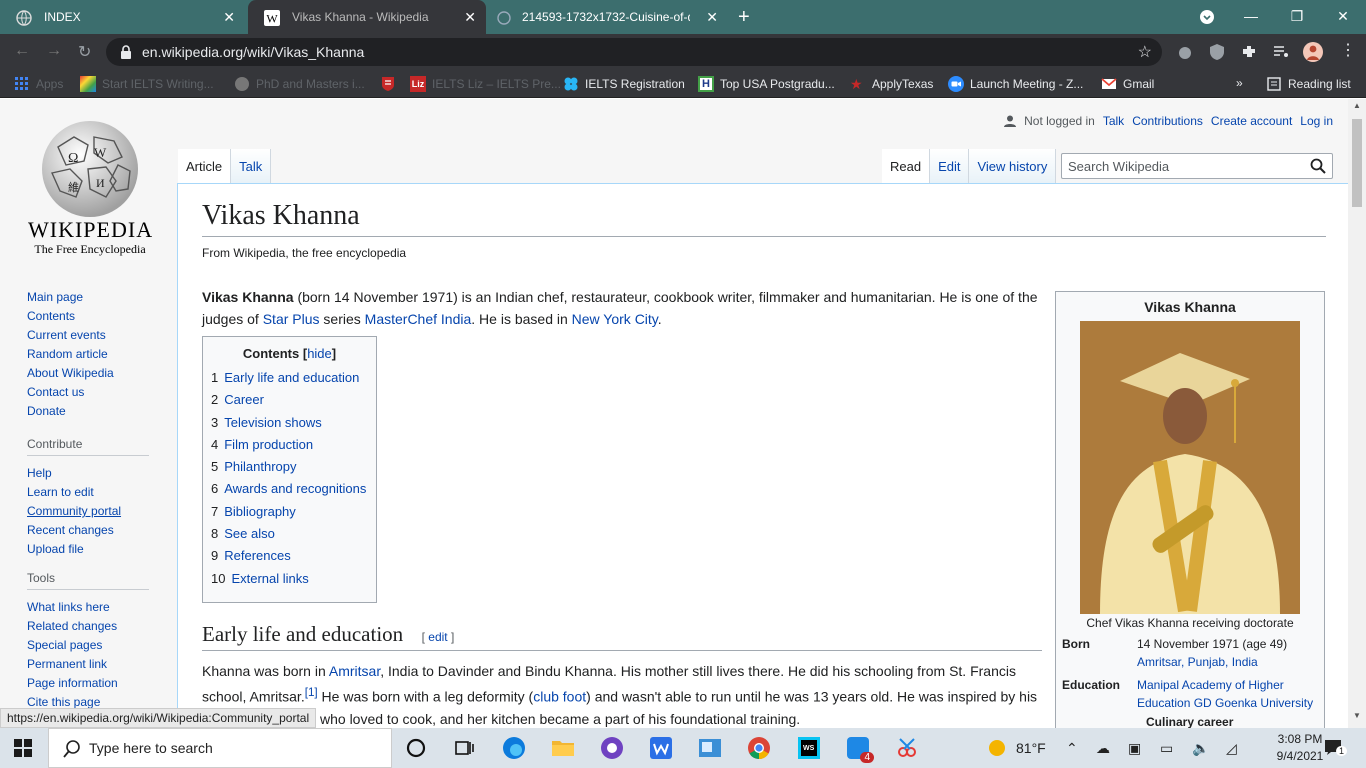 This screenshot has height=768, width=1366. I want to click on display-icon: ▣, so click(1134, 748).